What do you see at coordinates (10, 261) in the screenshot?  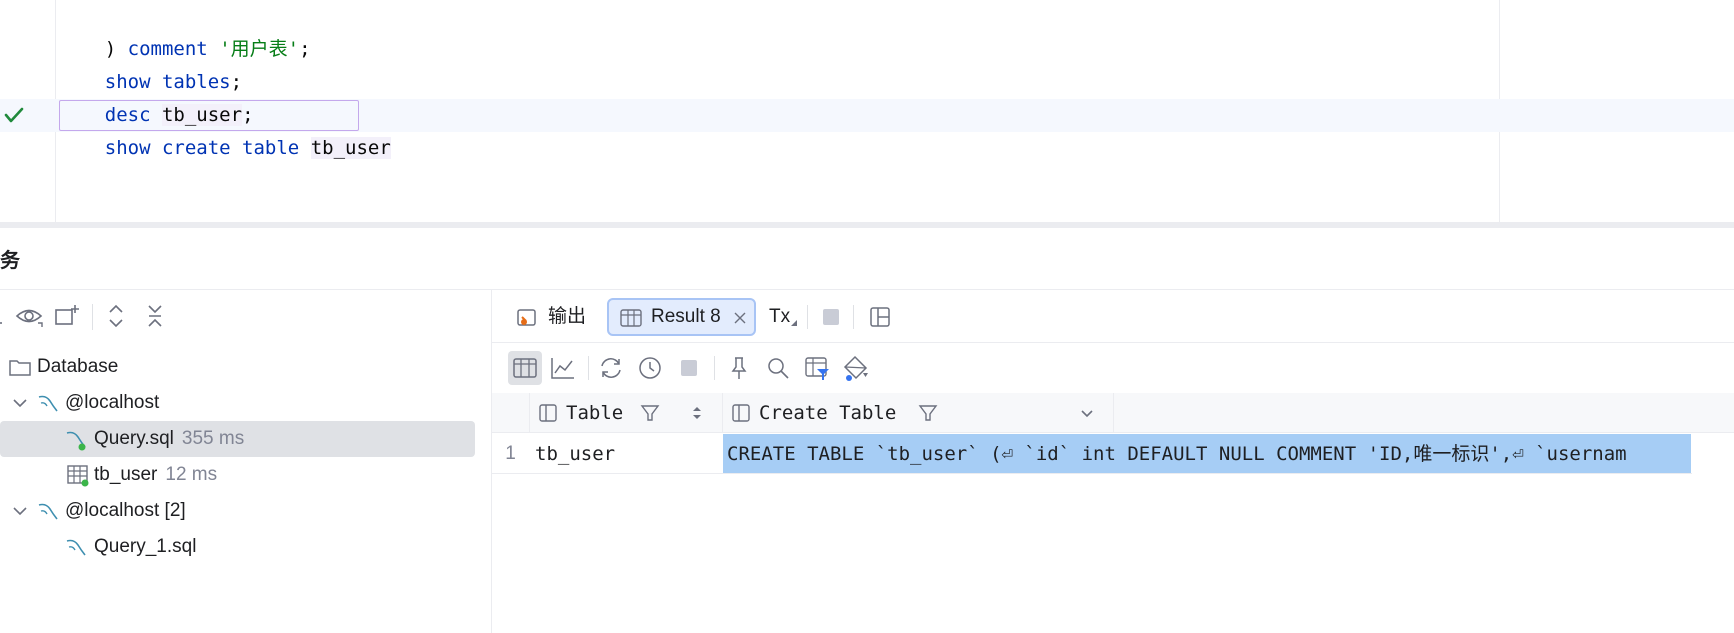 I see `services-panel-title: 务` at bounding box center [10, 261].